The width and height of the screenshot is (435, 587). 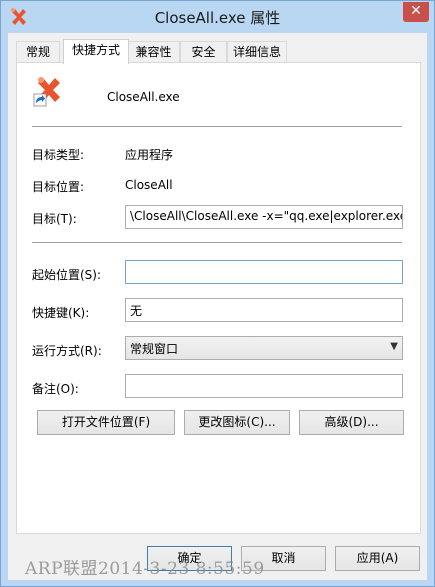 What do you see at coordinates (54, 219) in the screenshot?
I see `target-label: 目标(T):` at bounding box center [54, 219].